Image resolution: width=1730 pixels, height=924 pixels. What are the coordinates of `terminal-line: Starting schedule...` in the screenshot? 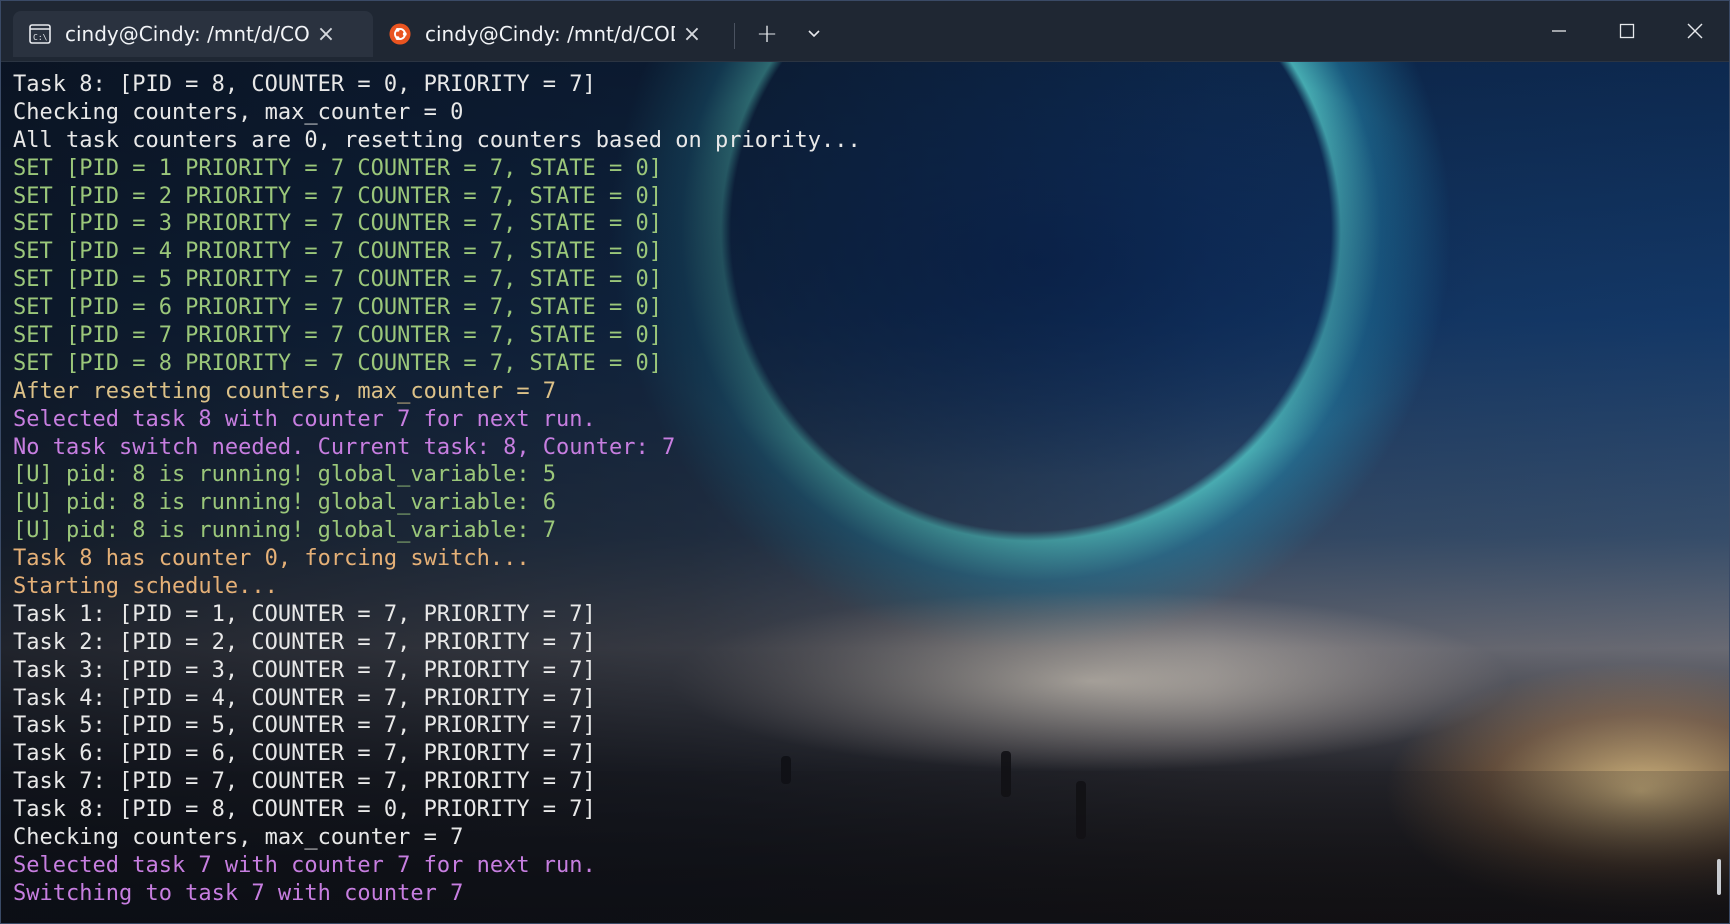 It's located at (145, 587).